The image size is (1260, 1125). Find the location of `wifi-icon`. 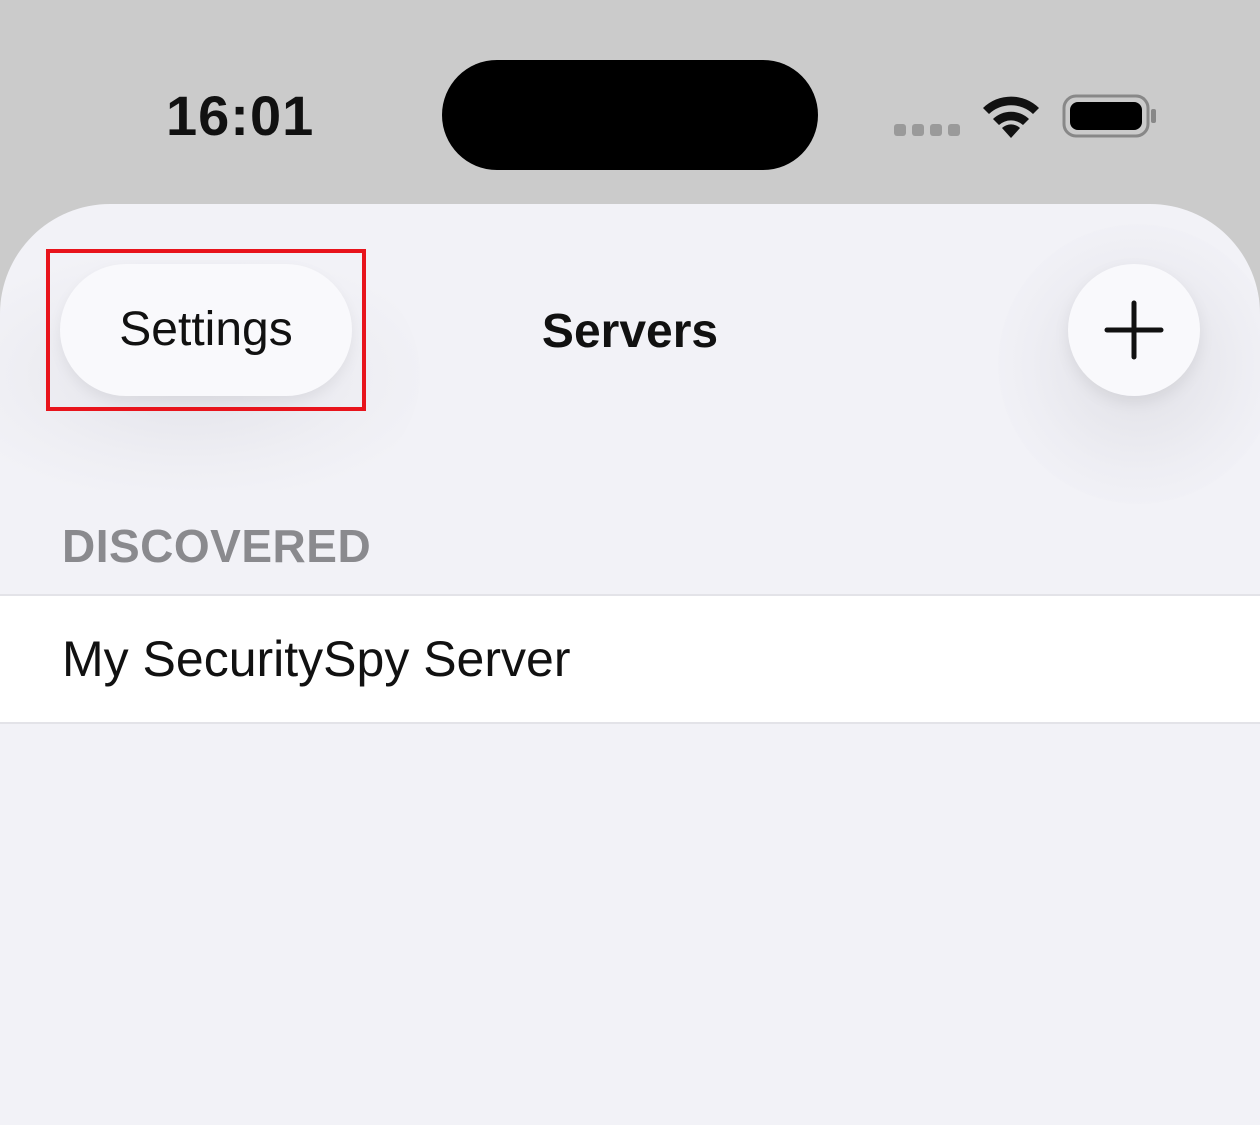

wifi-icon is located at coordinates (1011, 117).